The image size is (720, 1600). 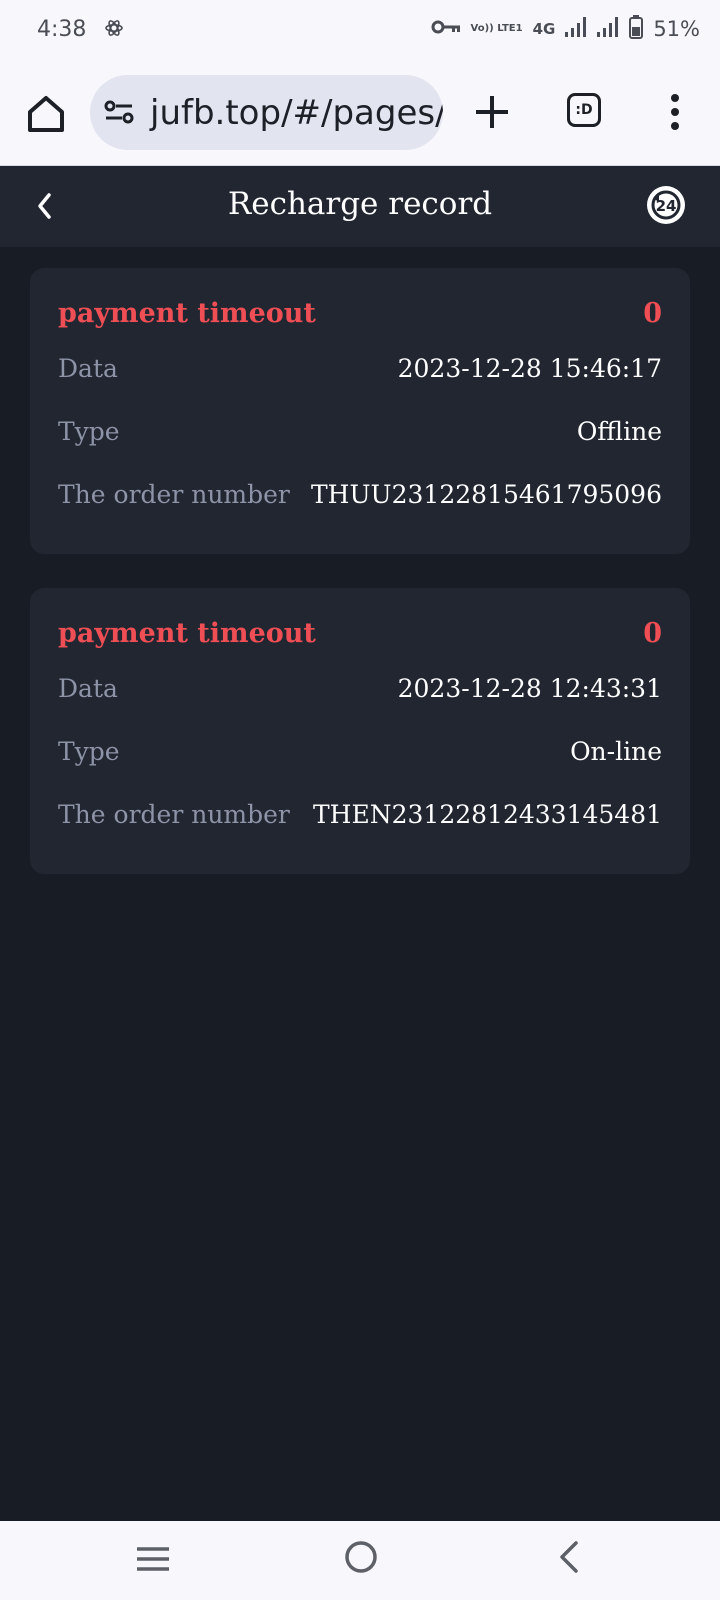 I want to click on battery-percent: 51%, so click(x=676, y=29).